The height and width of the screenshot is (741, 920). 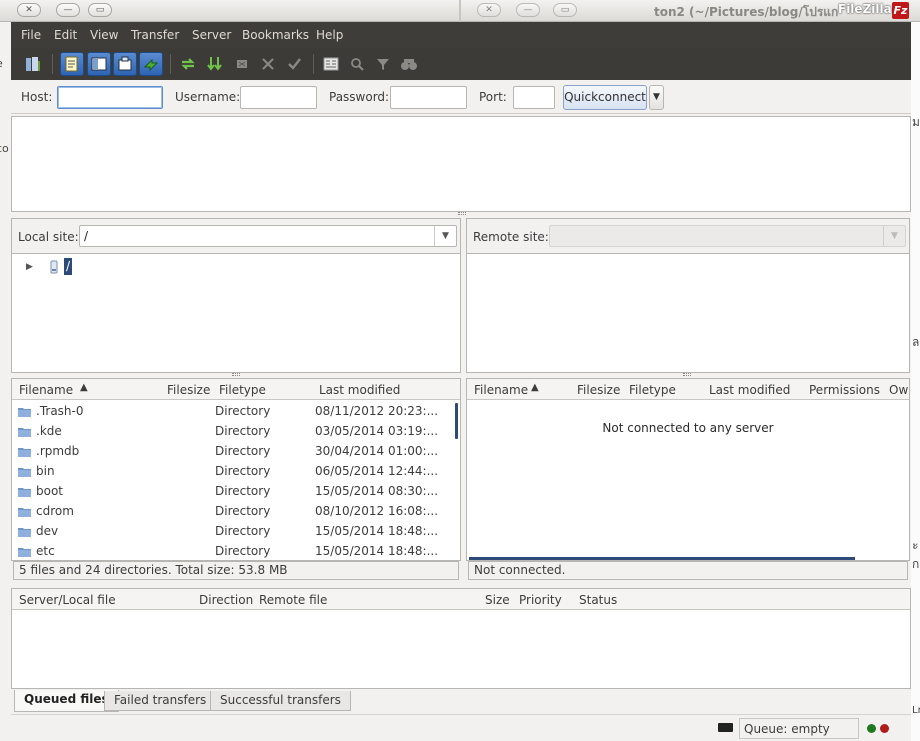 What do you see at coordinates (65, 35) in the screenshot?
I see `menu-edit: Edit` at bounding box center [65, 35].